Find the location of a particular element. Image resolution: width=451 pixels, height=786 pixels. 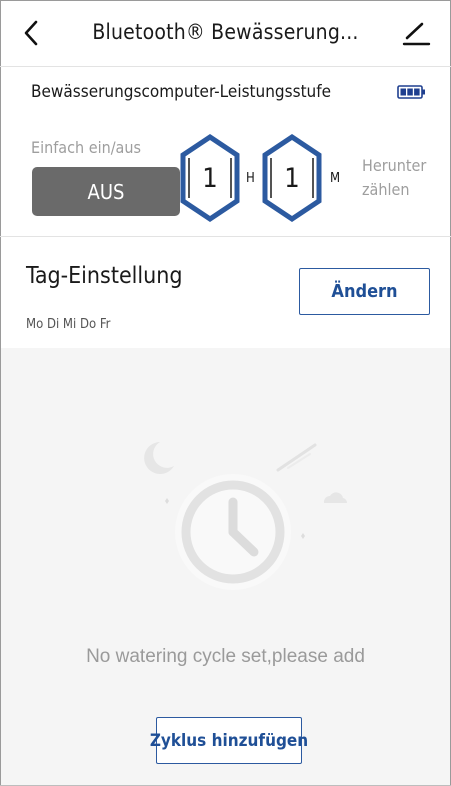

minutes-unit-label: M is located at coordinates (335, 178).